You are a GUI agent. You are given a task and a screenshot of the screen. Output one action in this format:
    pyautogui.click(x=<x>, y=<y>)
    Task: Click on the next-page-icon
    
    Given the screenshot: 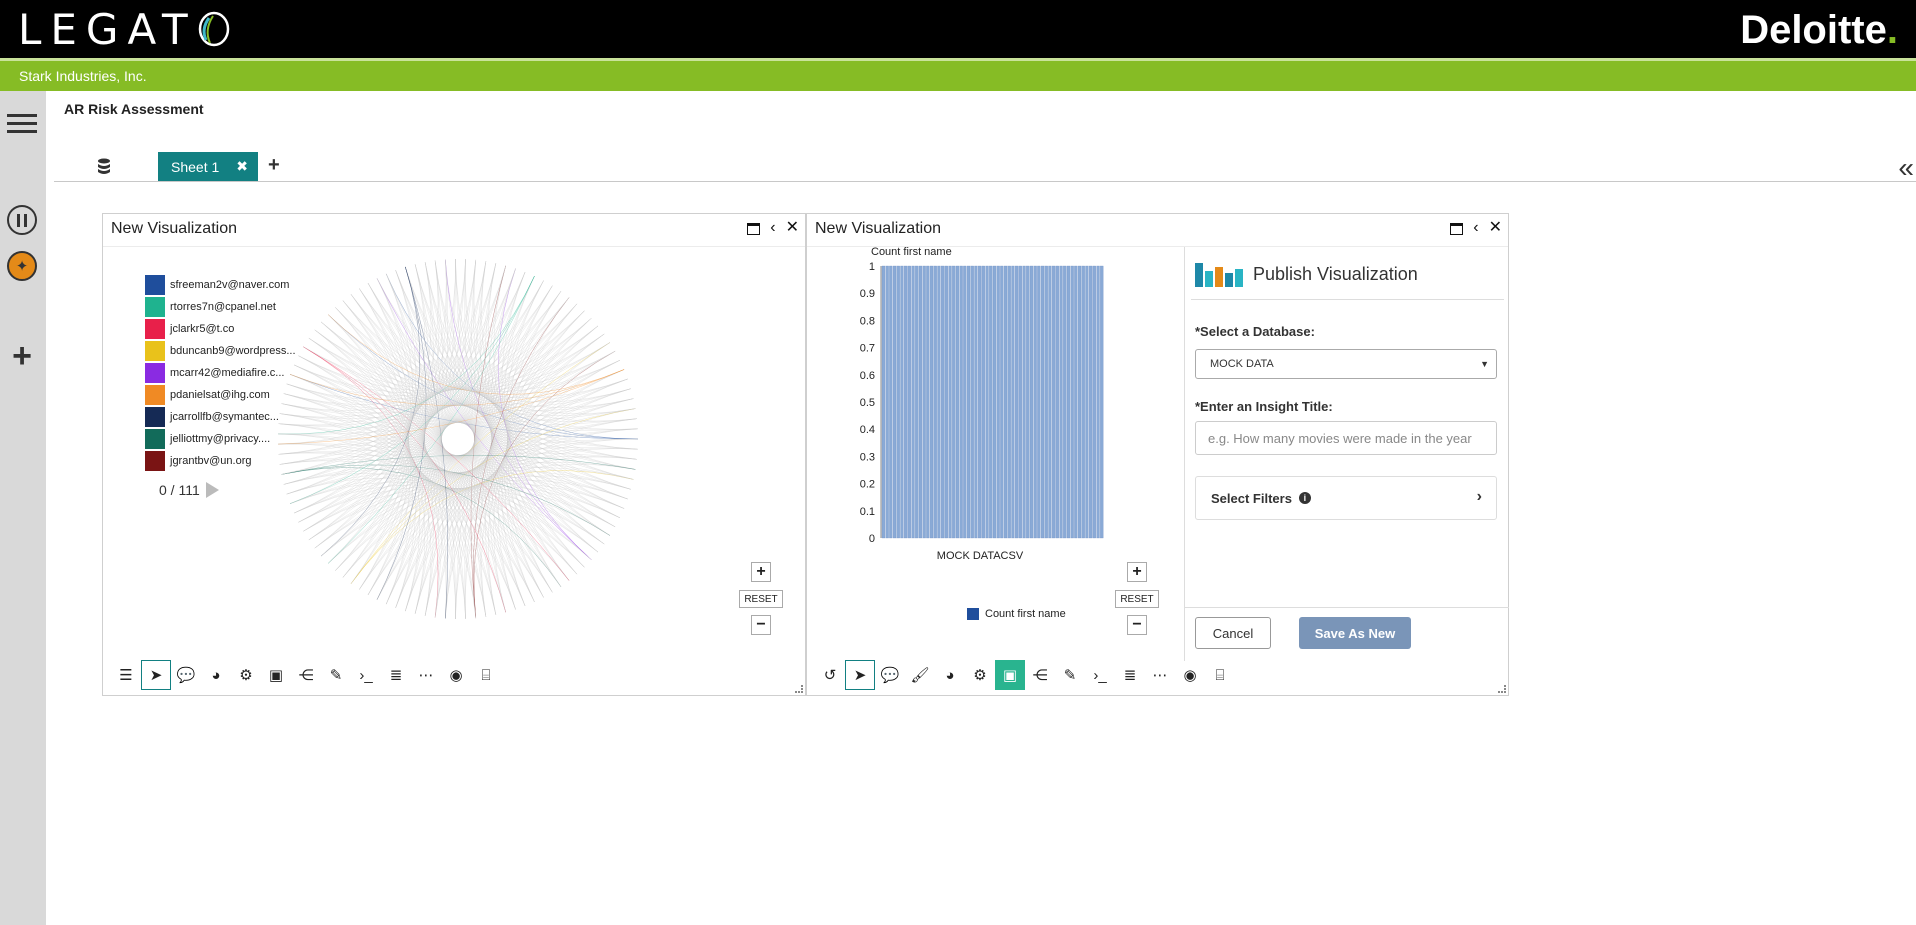 What is the action you would take?
    pyautogui.click(x=212, y=490)
    